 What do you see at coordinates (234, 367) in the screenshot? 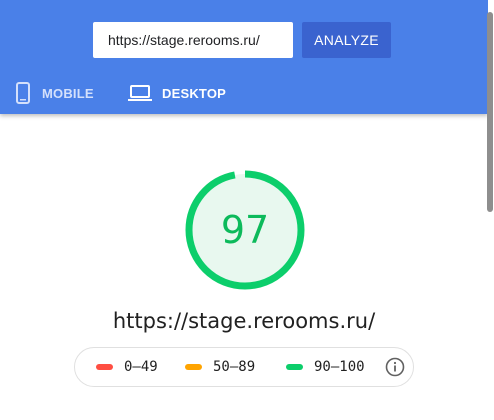
I see `legend-label: 50–89` at bounding box center [234, 367].